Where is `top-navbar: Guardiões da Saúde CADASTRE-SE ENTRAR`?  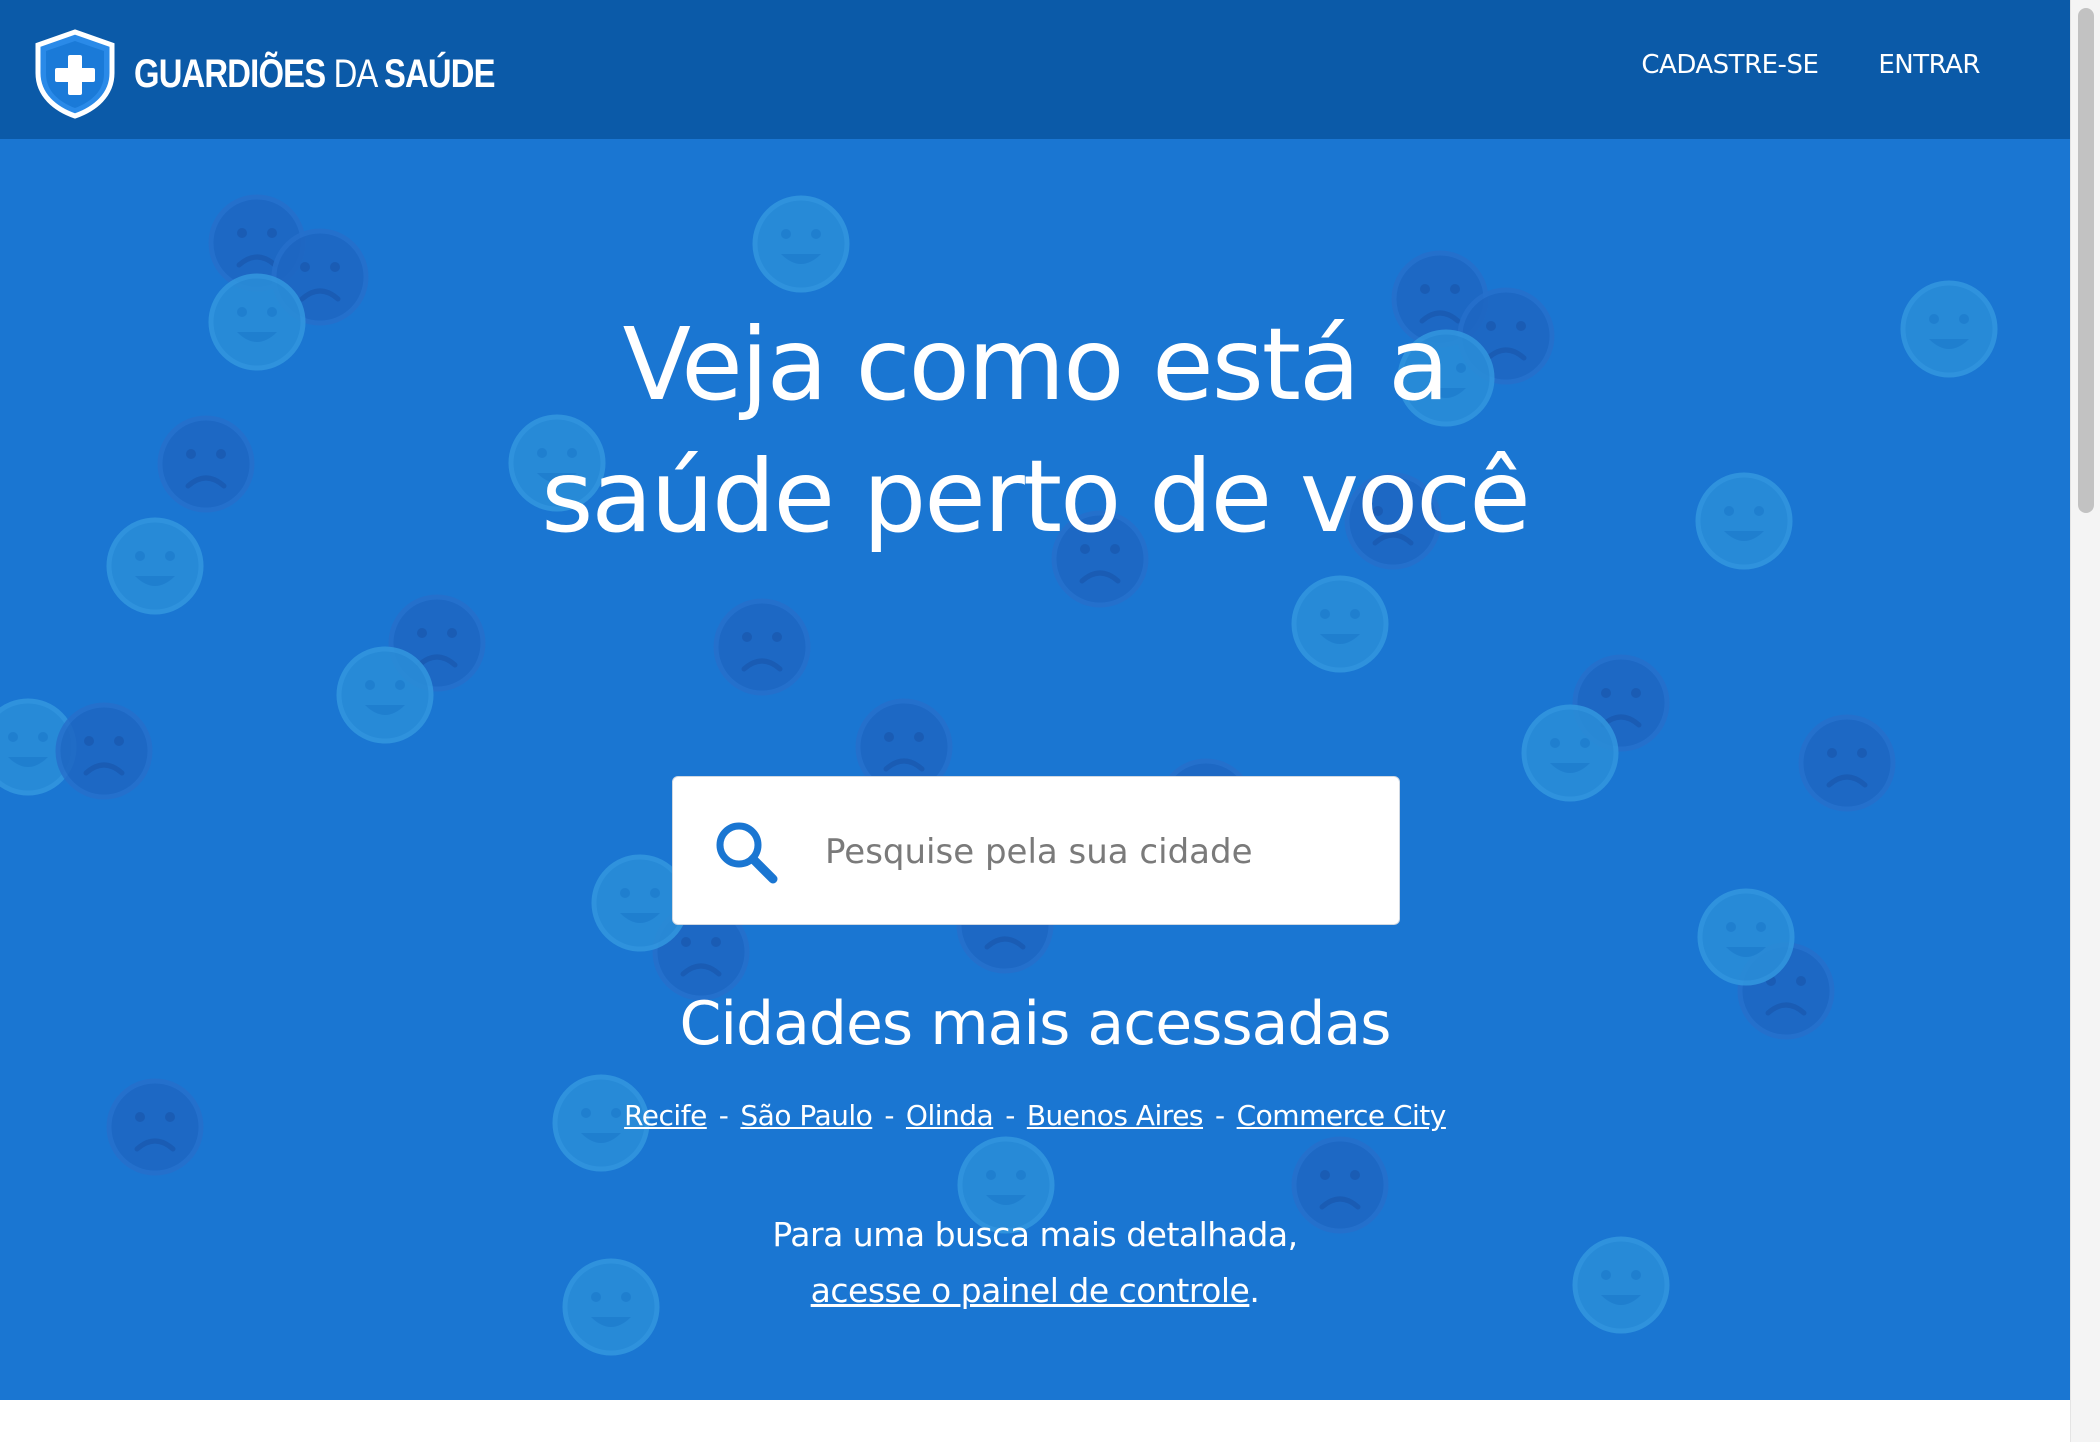 top-navbar: Guardiões da Saúde CADASTRE-SE ENTRAR is located at coordinates (1035, 69).